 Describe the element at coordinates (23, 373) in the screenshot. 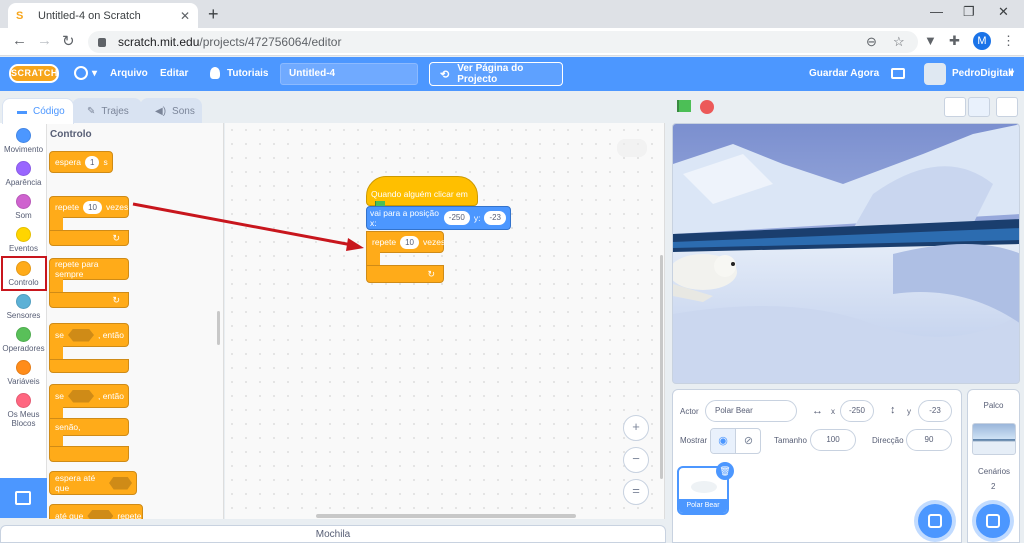

I see `category-variables: Variáveis` at that location.